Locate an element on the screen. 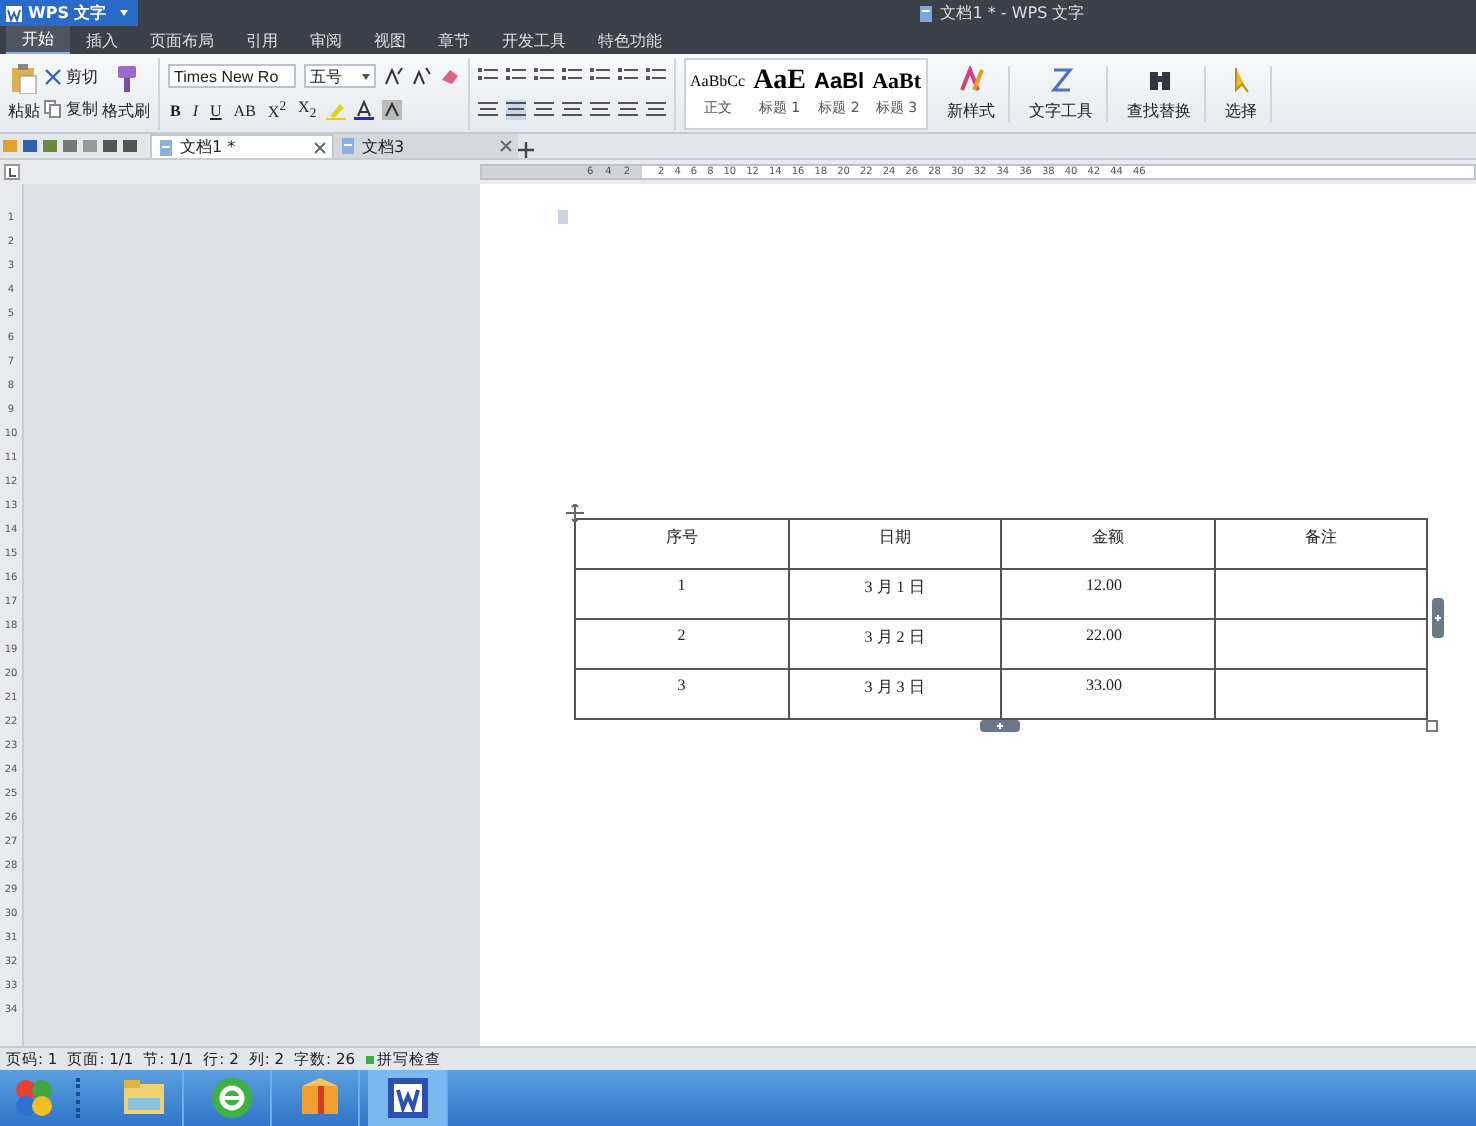 The height and width of the screenshot is (1126, 1476). ribbon-command-button: 文字工具 is located at coordinates (1062, 93).